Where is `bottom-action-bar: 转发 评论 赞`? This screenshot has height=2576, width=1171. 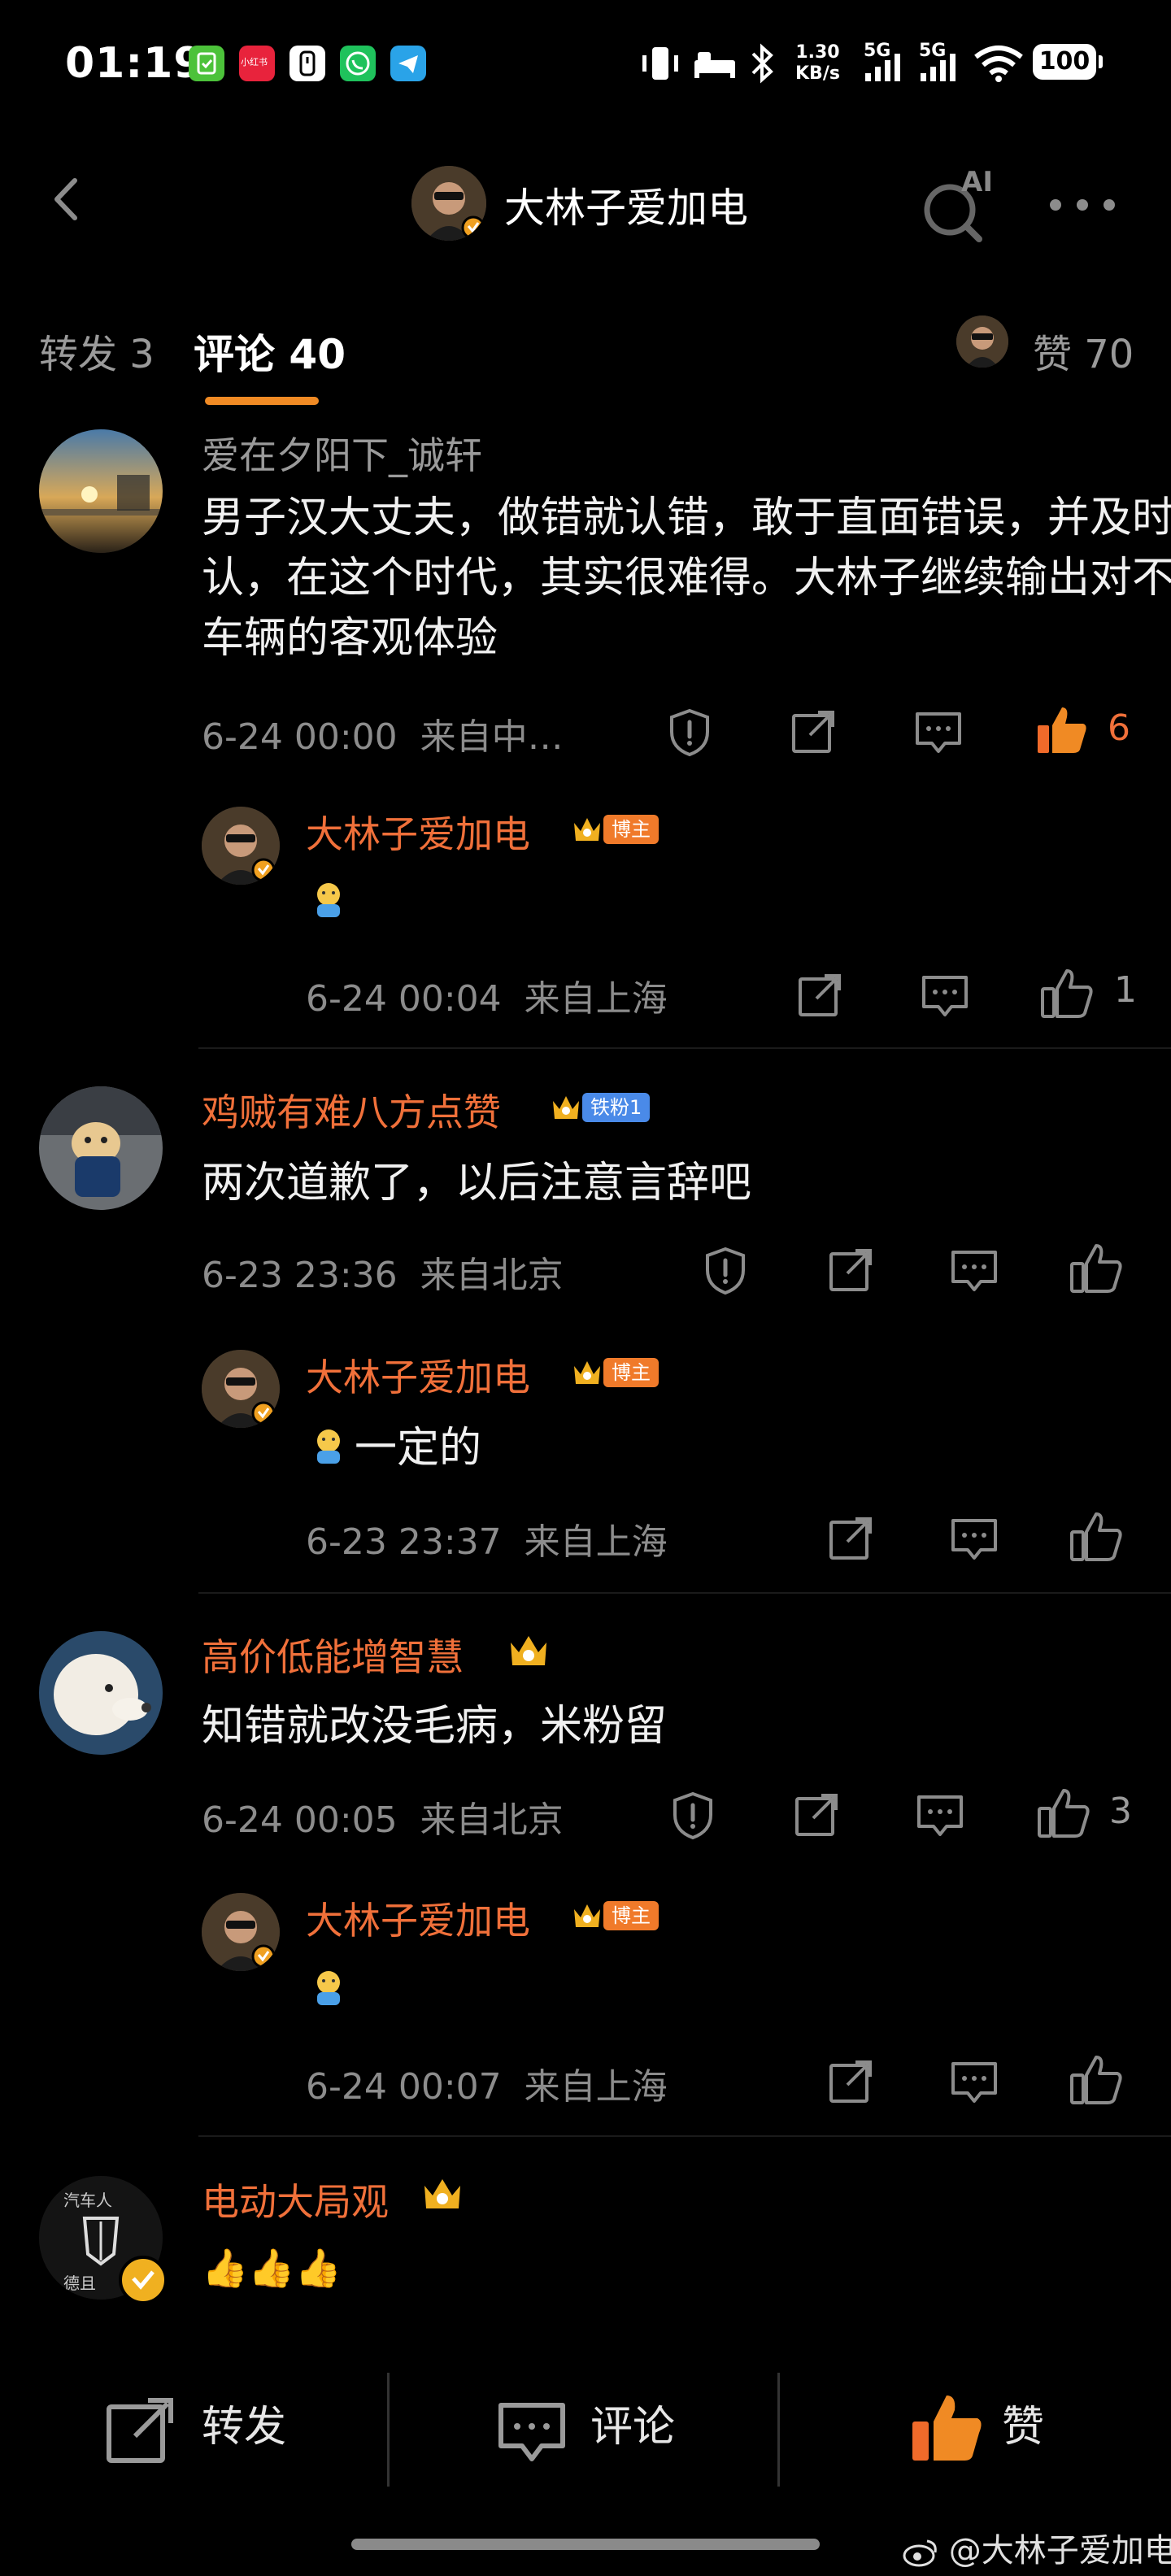
bottom-action-bar: 转发 评论 赞 is located at coordinates (585, 2431).